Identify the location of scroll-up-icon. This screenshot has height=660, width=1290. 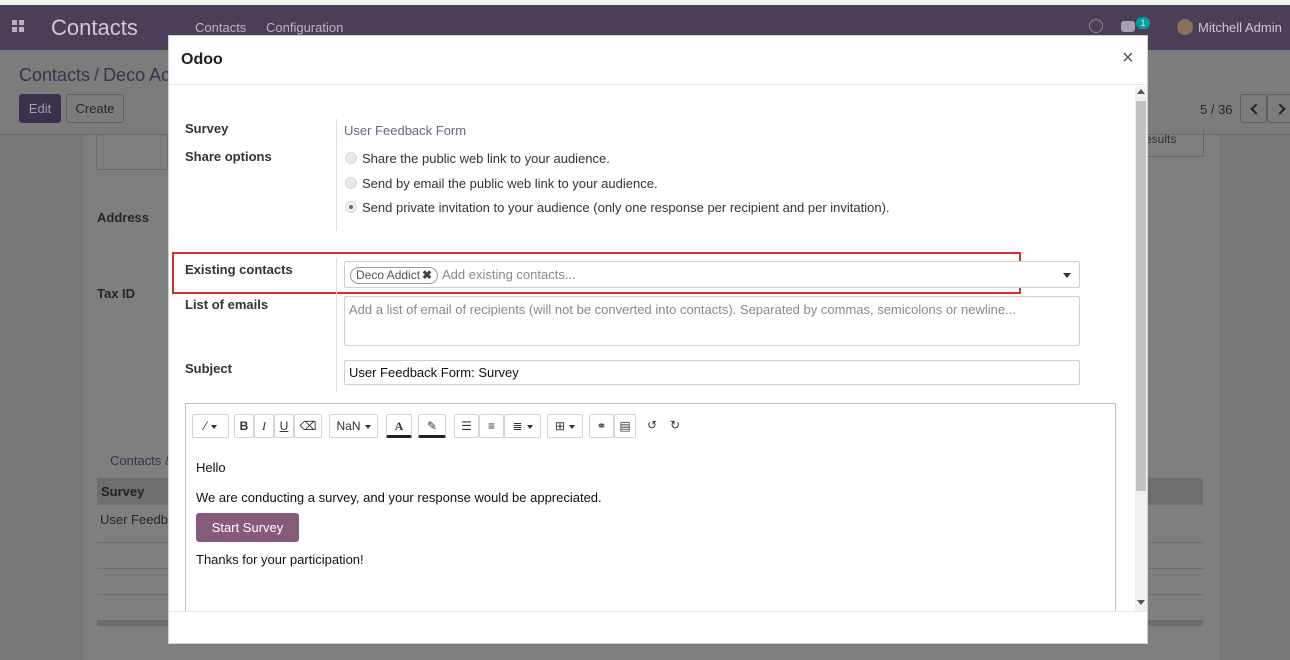
(1141, 91).